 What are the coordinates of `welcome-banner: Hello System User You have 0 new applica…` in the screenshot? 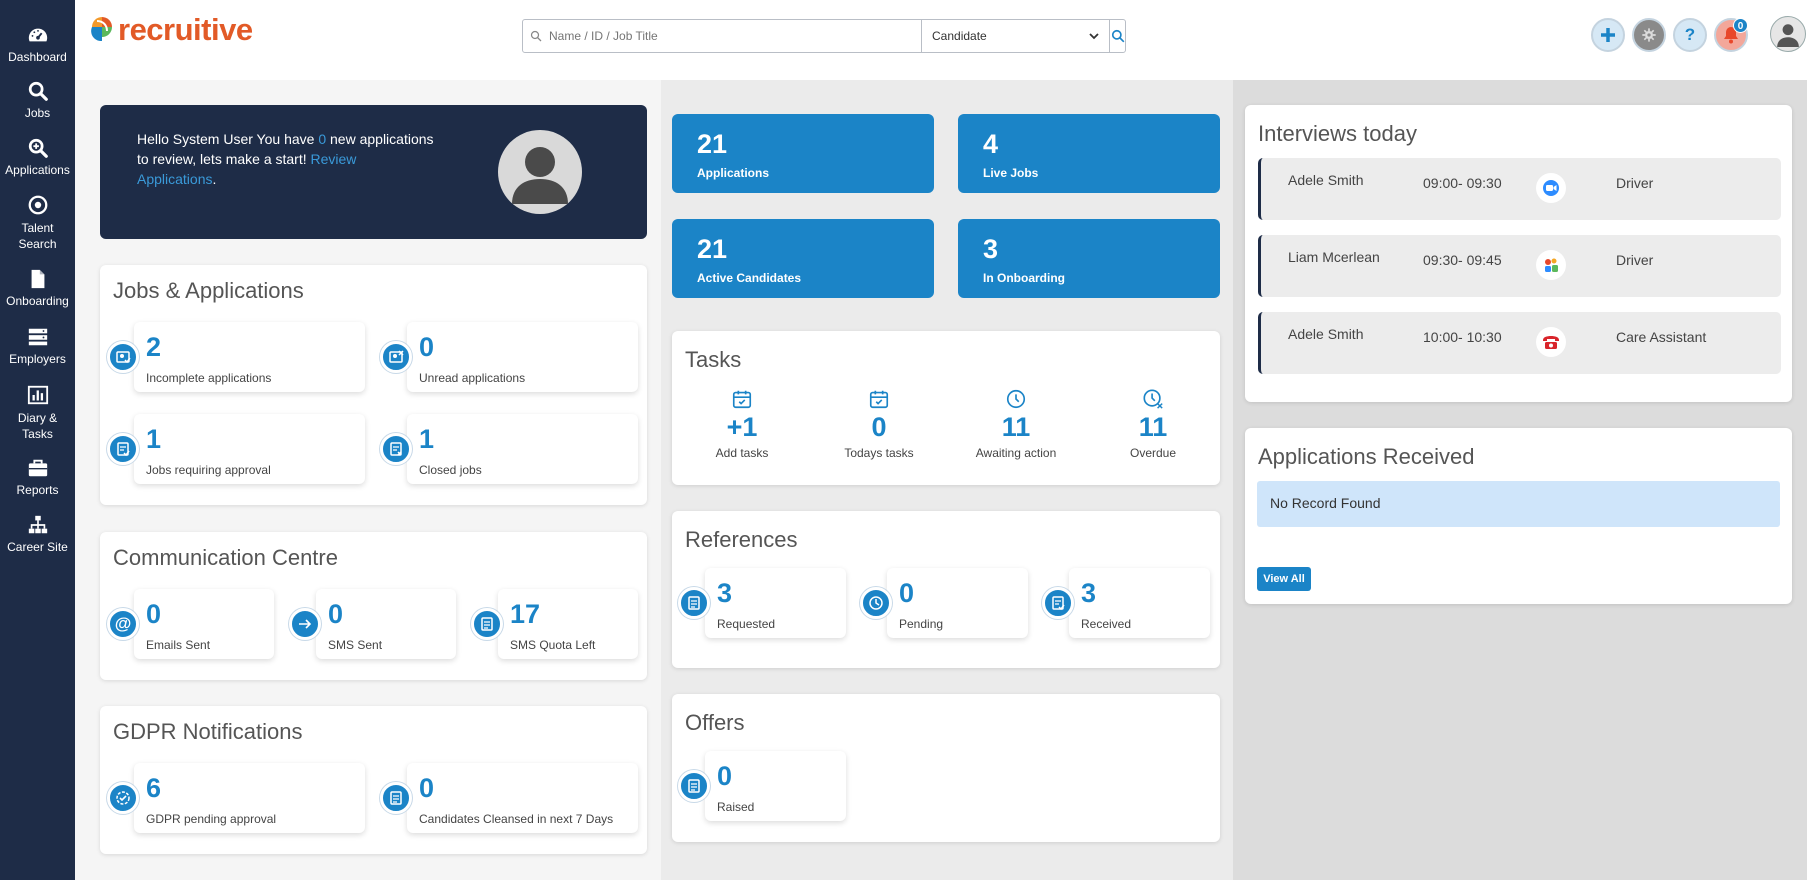 It's located at (373, 172).